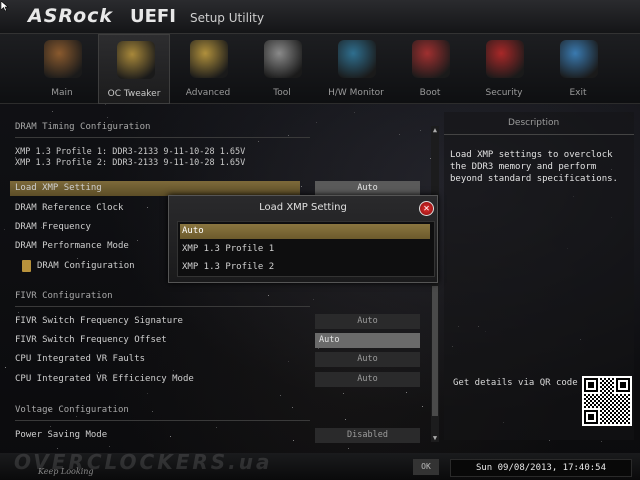  I want to click on setting-value: Disabled, so click(367, 435).